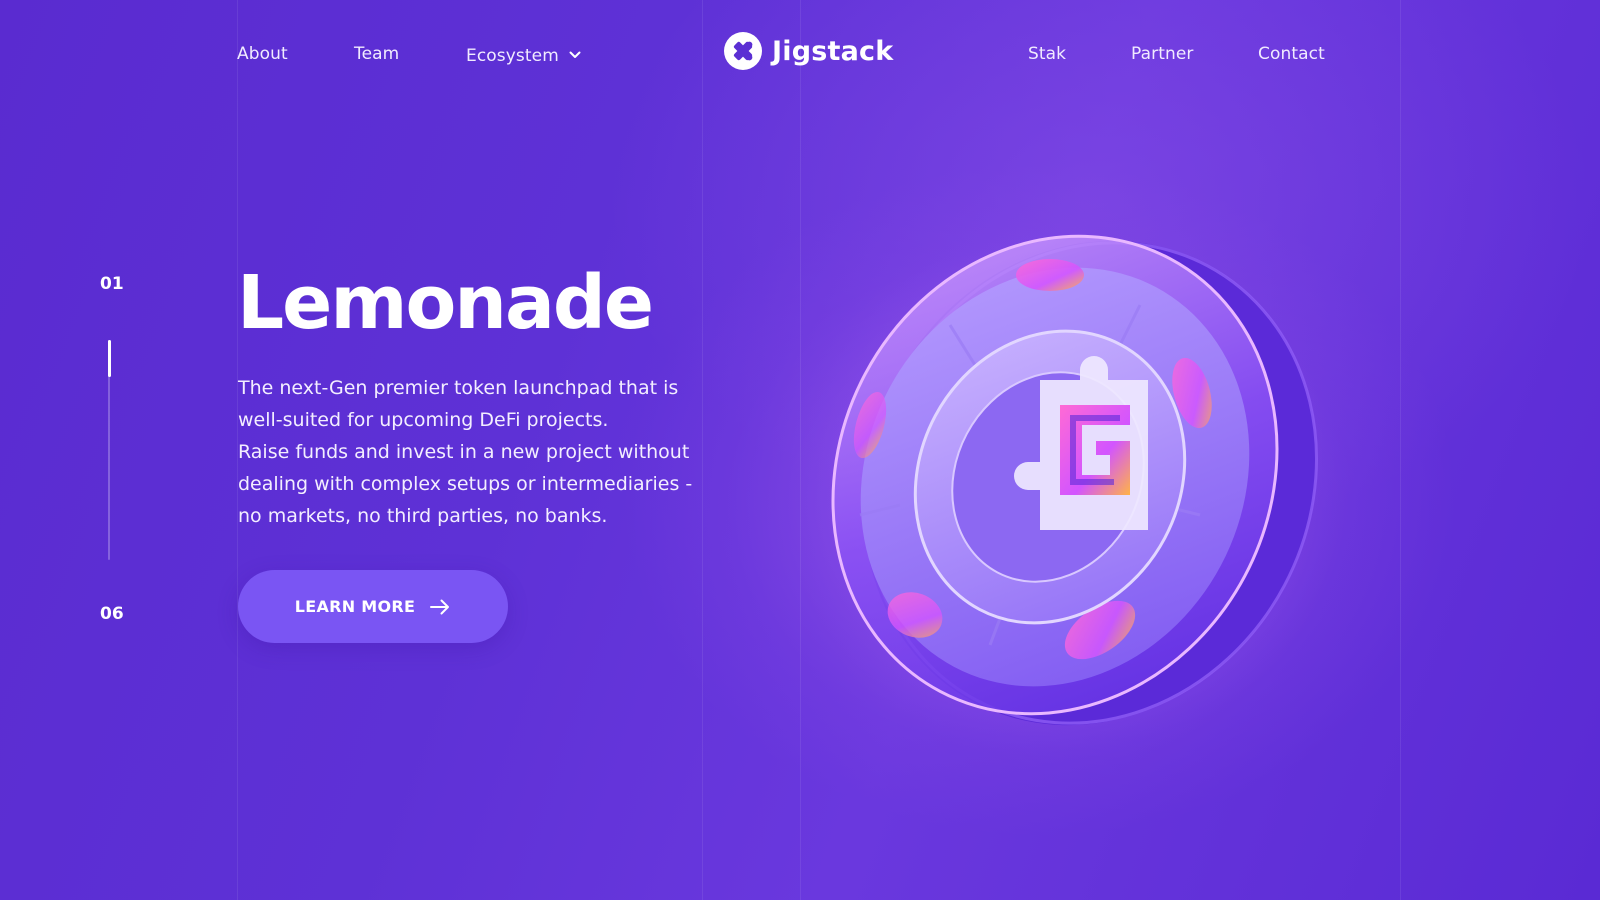  I want to click on nav-link-team: Team, so click(376, 54).